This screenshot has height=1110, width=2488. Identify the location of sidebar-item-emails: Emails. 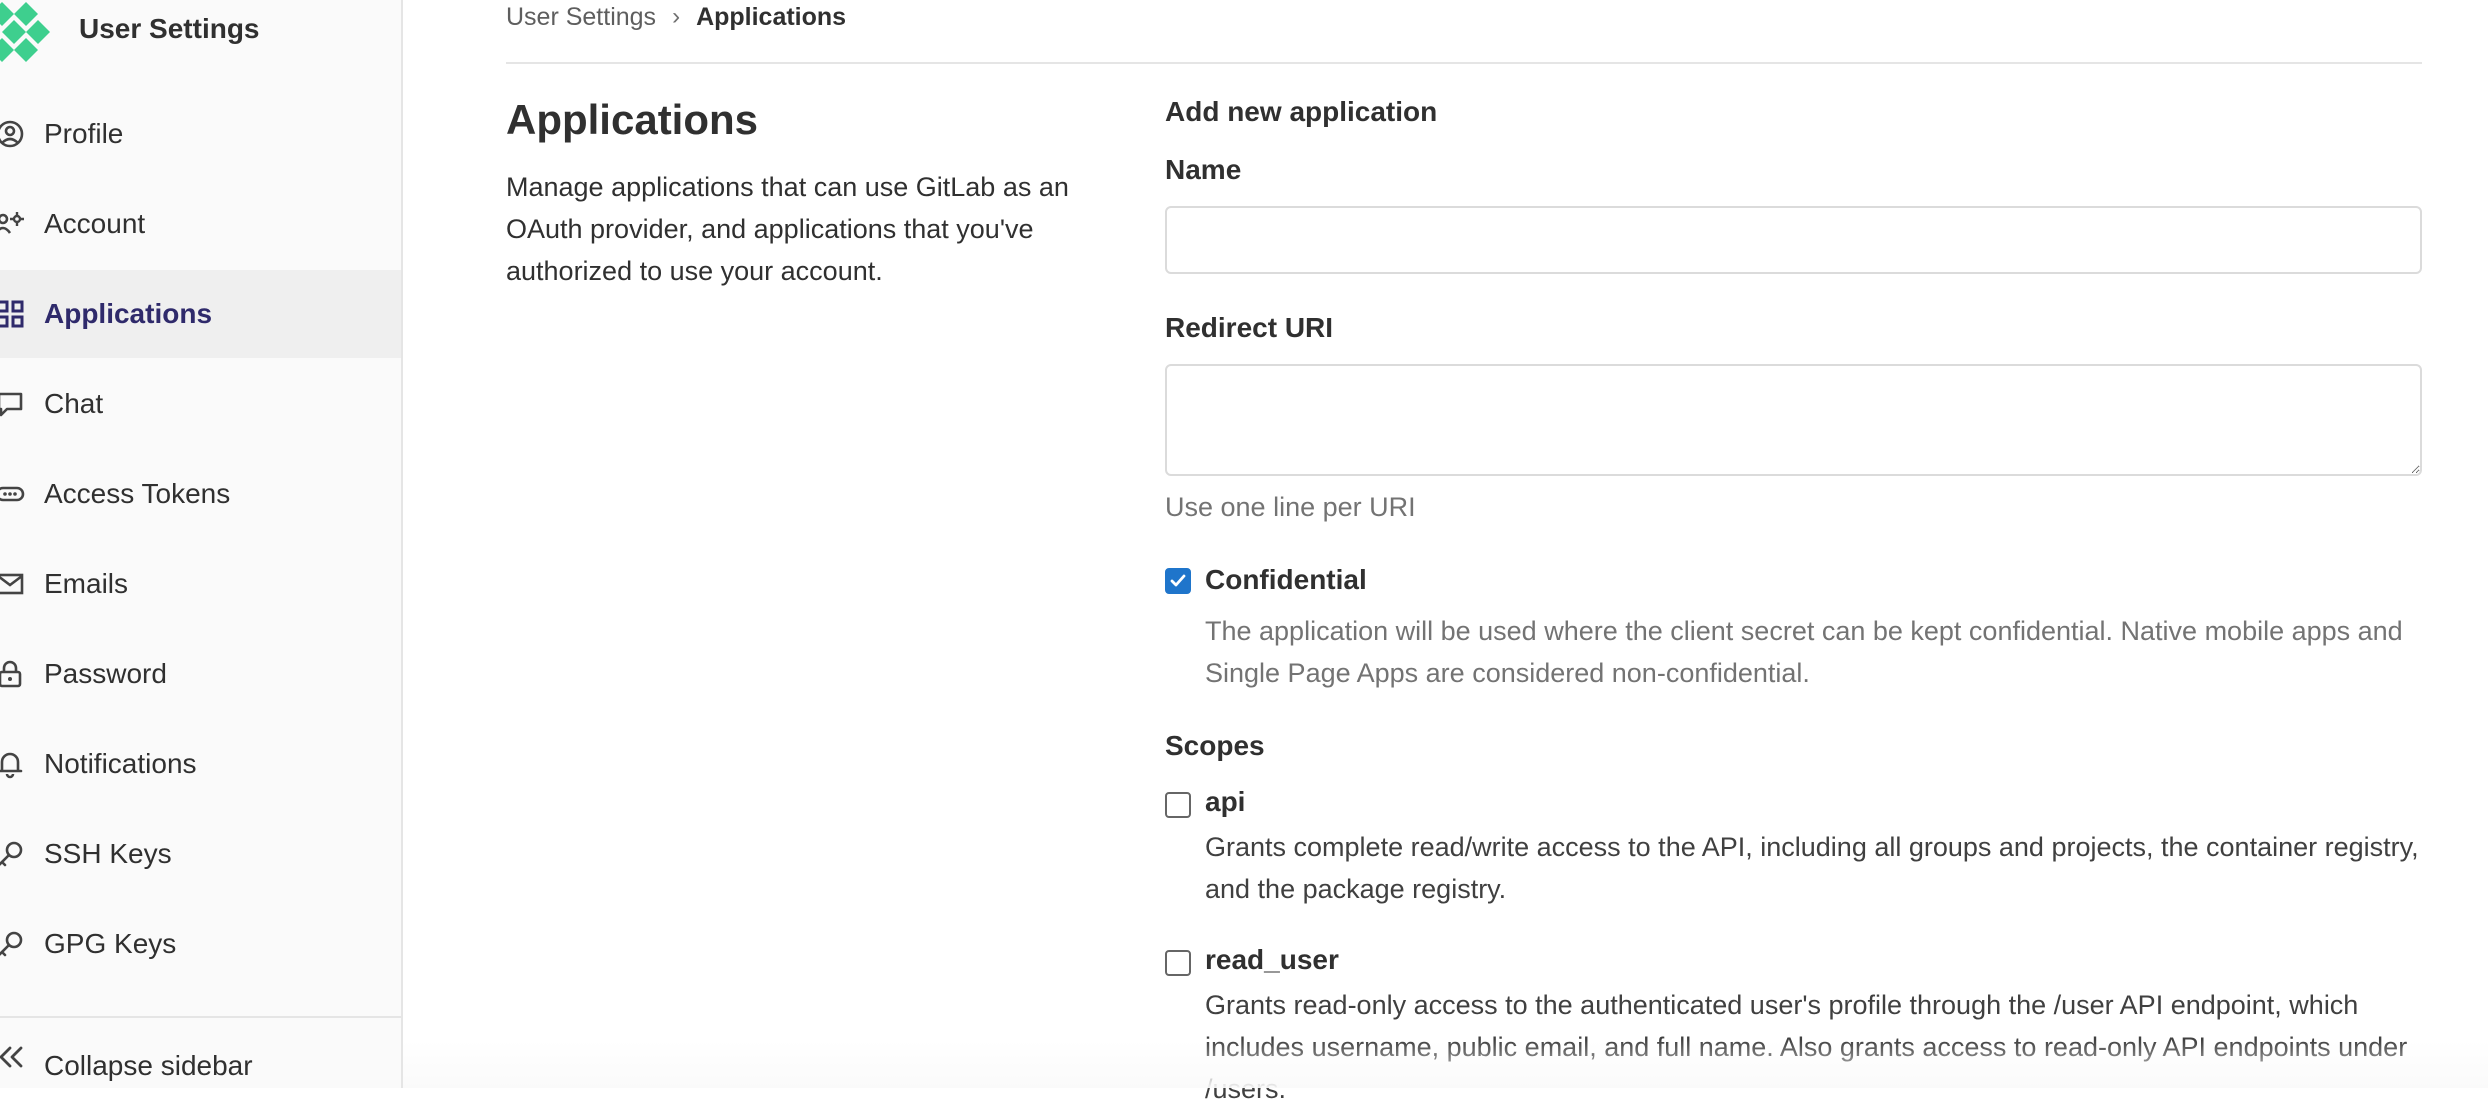
(200, 584).